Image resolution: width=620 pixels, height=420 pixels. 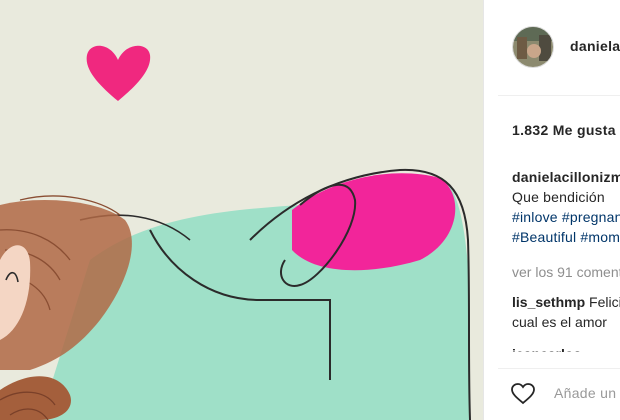 What do you see at coordinates (548, 302) in the screenshot?
I see `comment-username: lis_sethmp` at bounding box center [548, 302].